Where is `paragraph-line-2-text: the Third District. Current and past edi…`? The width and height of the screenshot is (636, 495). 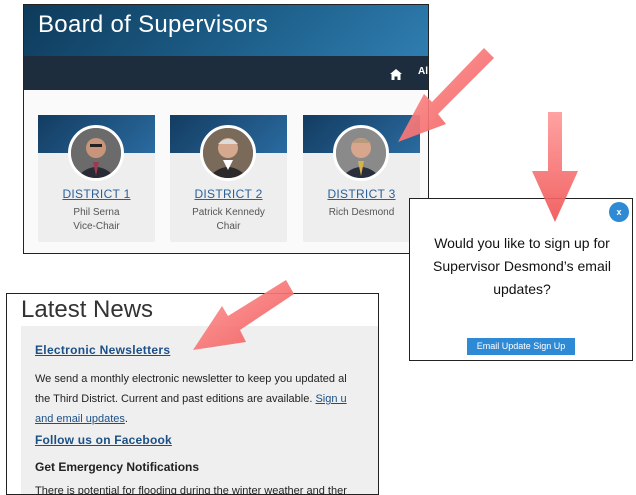
paragraph-line-2-text: the Third District. Current and past edi… is located at coordinates (175, 399).